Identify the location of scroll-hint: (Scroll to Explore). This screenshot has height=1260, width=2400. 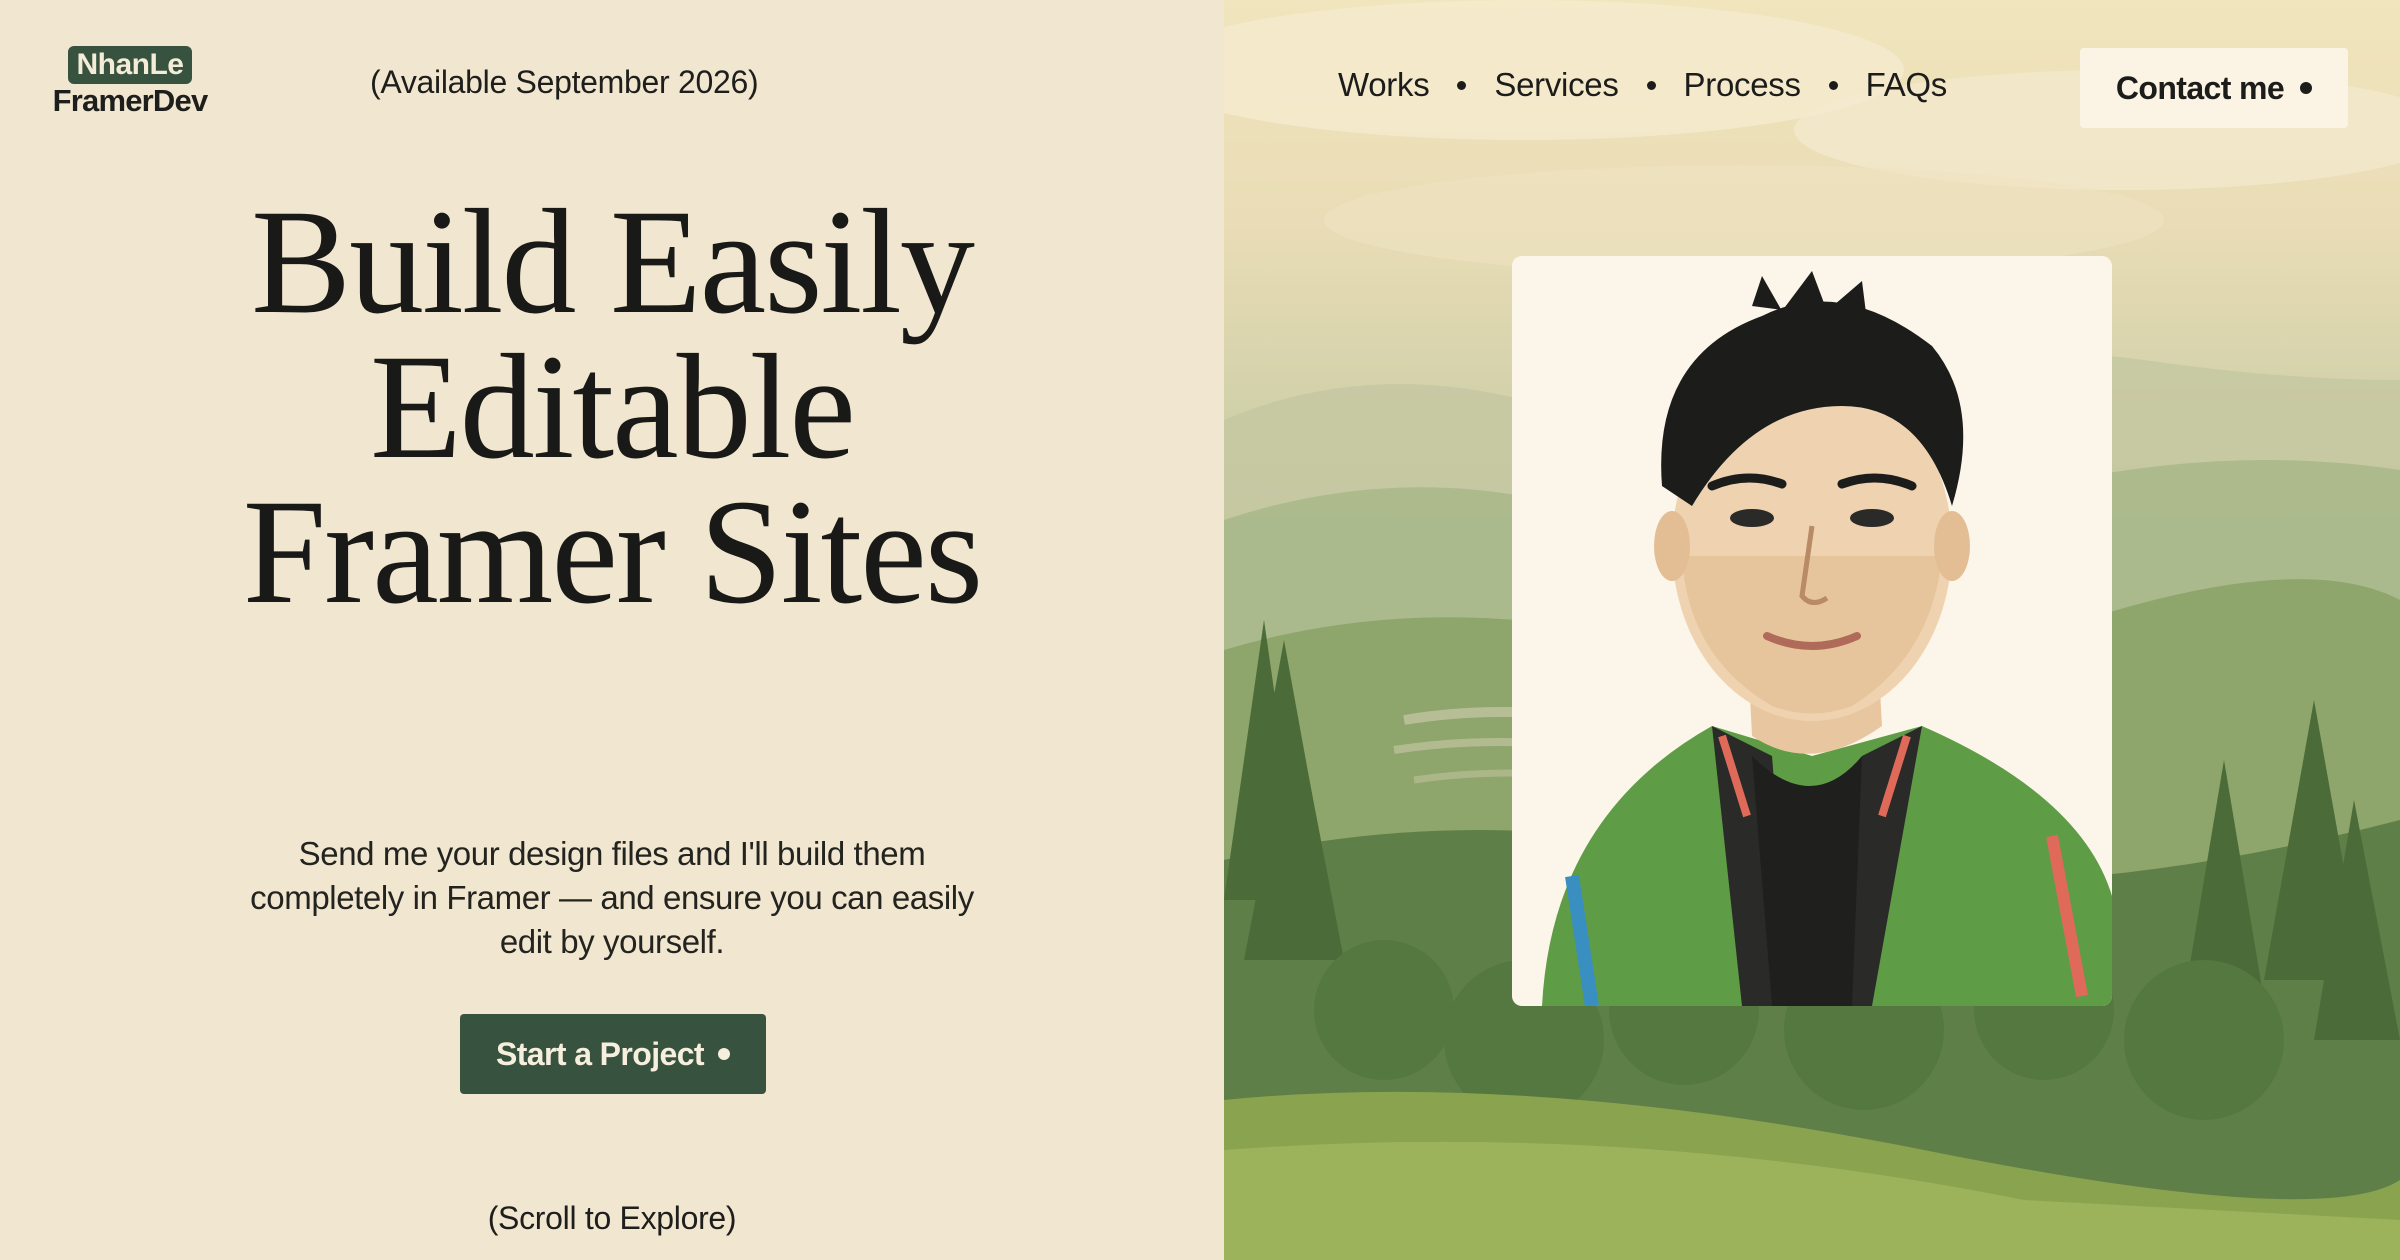
(612, 1218).